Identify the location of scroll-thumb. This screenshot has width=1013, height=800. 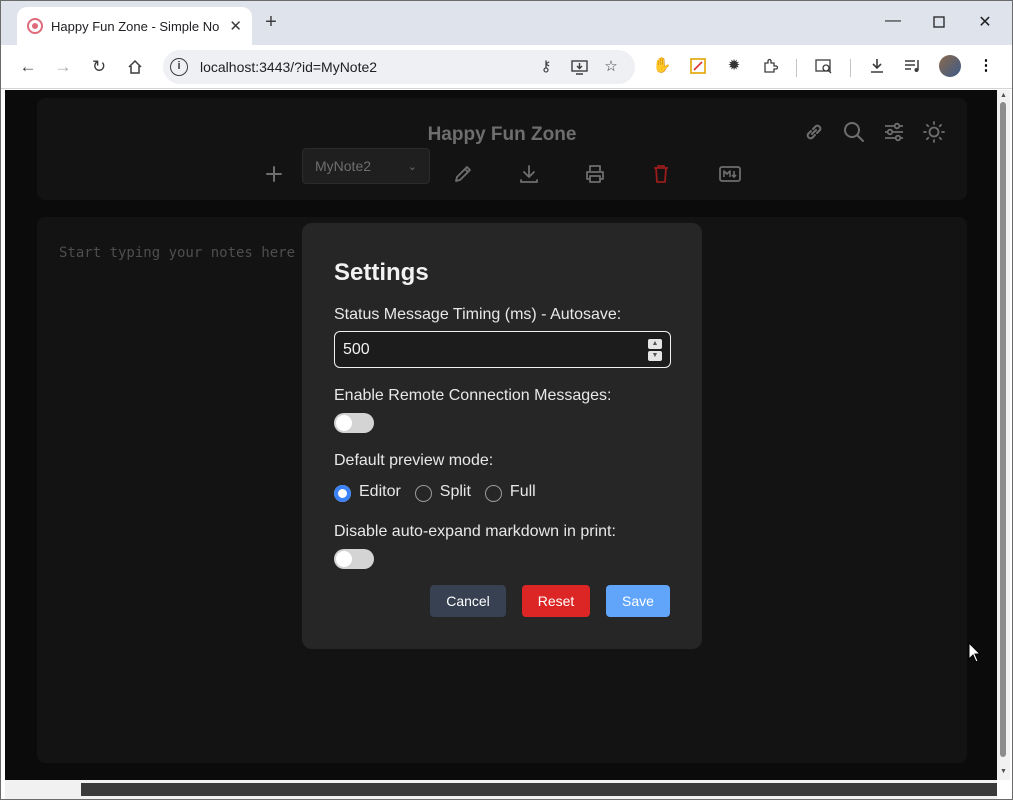
(1003, 429).